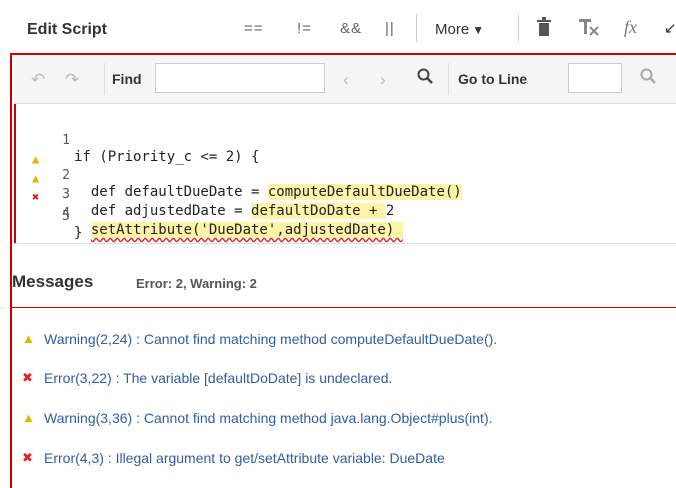  What do you see at coordinates (49, 217) in the screenshot?
I see `code-line: 5 }` at bounding box center [49, 217].